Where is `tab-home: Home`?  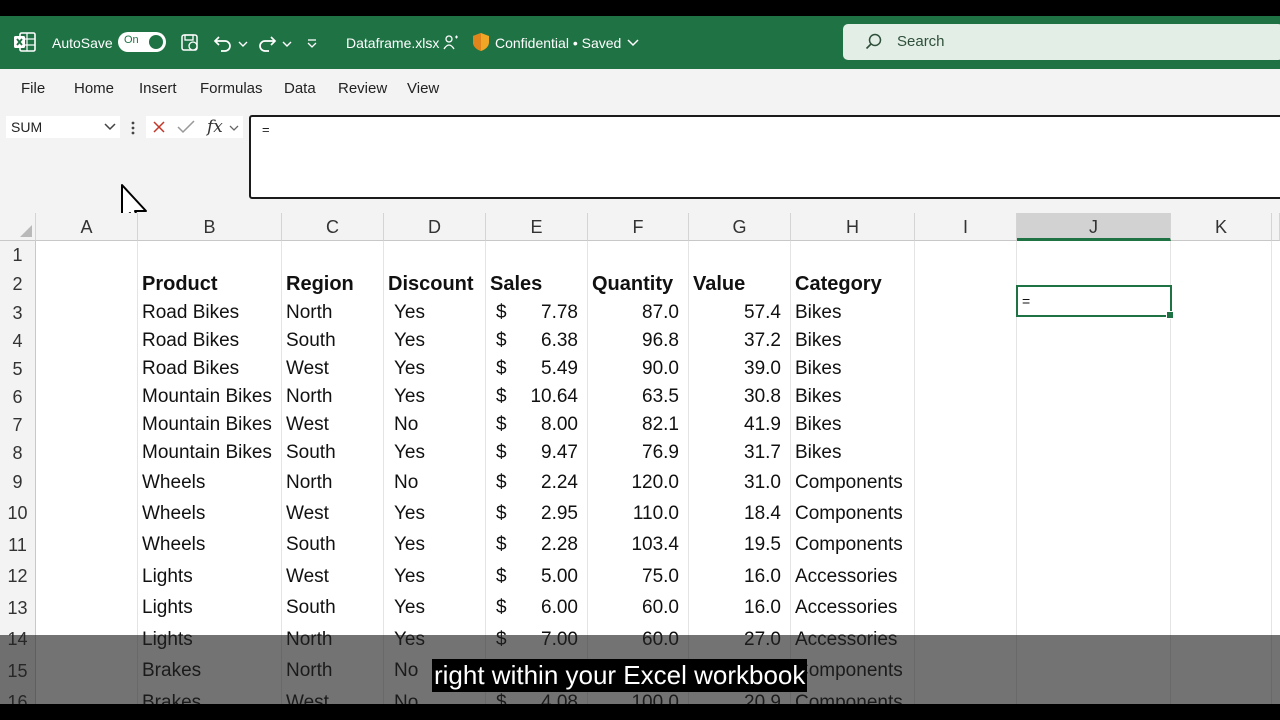 tab-home: Home is located at coordinates (94, 88).